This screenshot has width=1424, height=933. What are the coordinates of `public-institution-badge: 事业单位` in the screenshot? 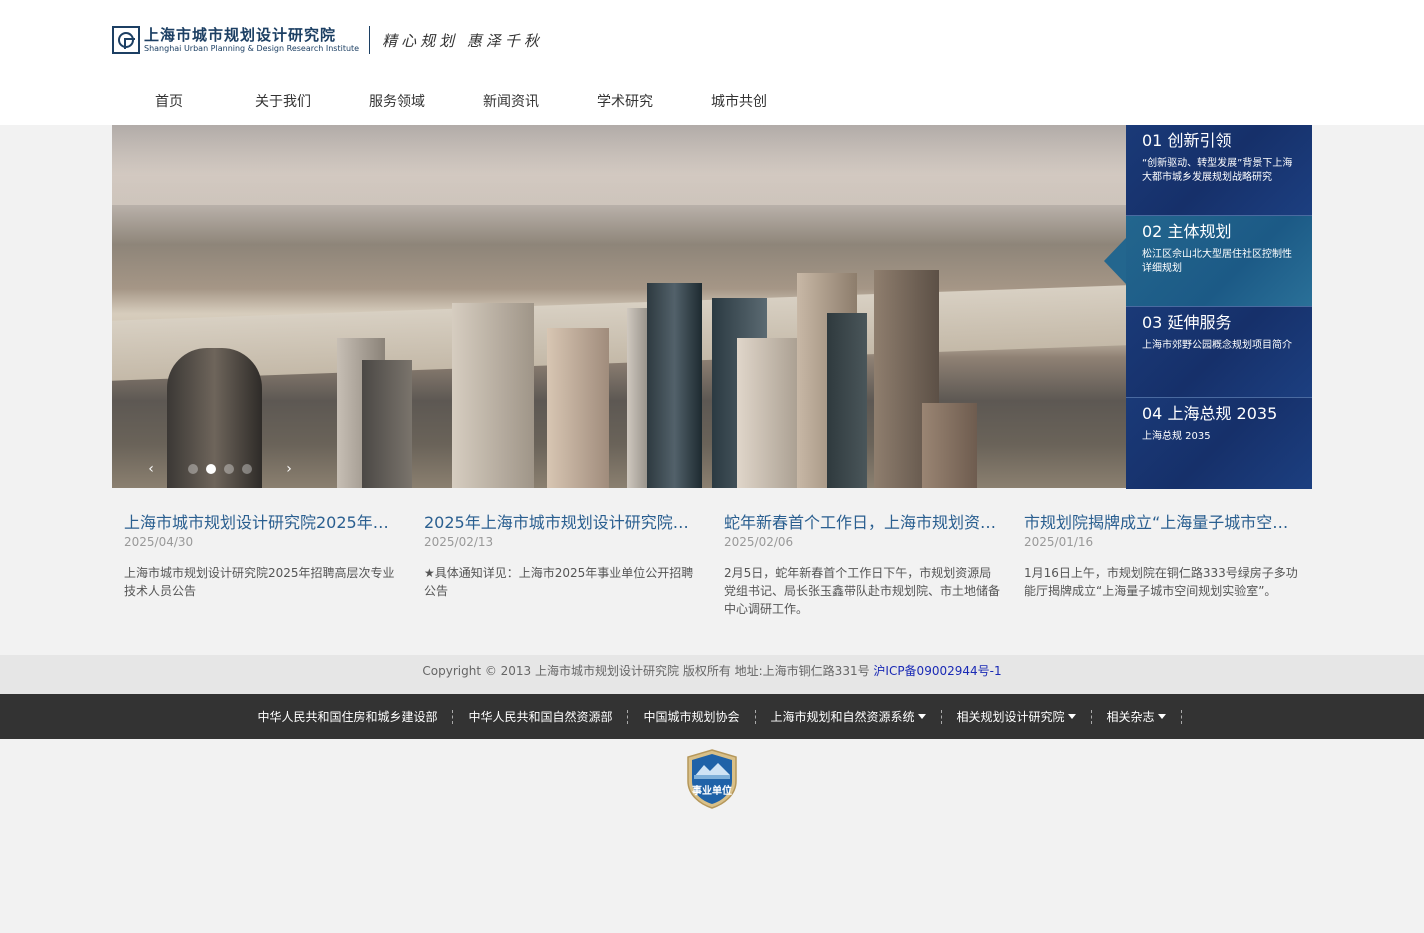 It's located at (712, 779).